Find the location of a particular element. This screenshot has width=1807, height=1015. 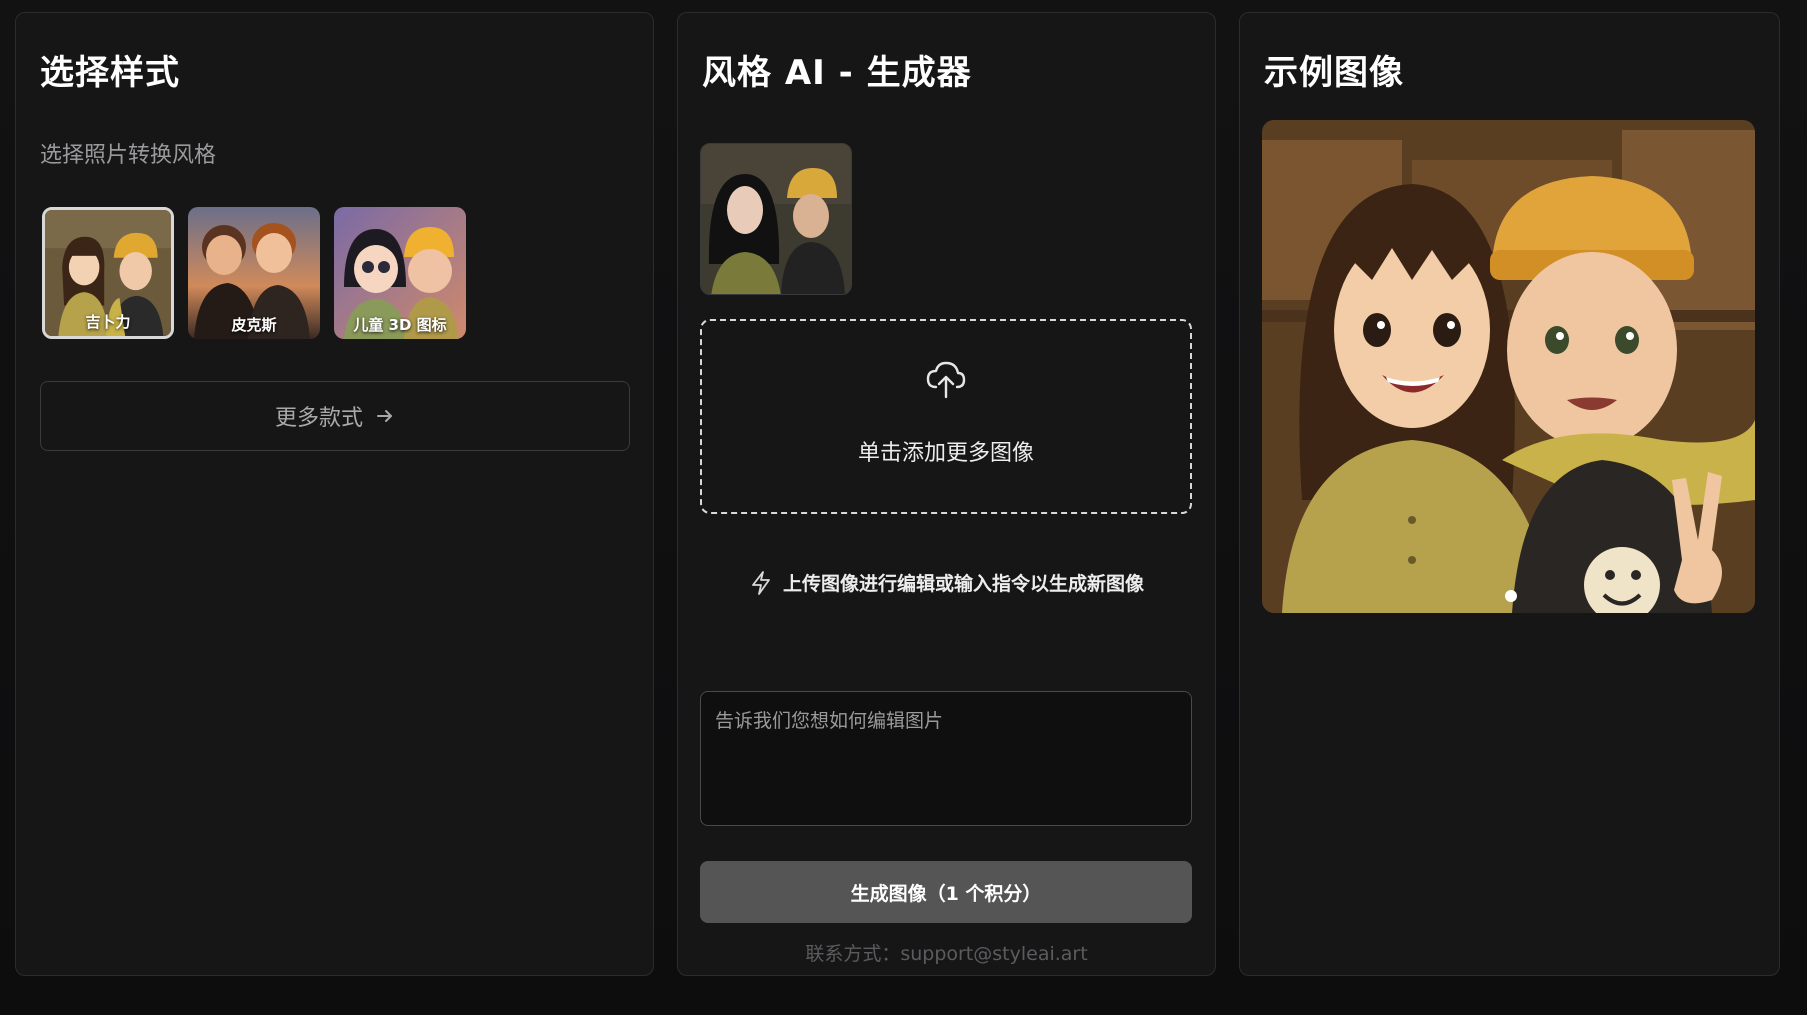

contact-info: 联系方式：support@styleai.art is located at coordinates (946, 954).